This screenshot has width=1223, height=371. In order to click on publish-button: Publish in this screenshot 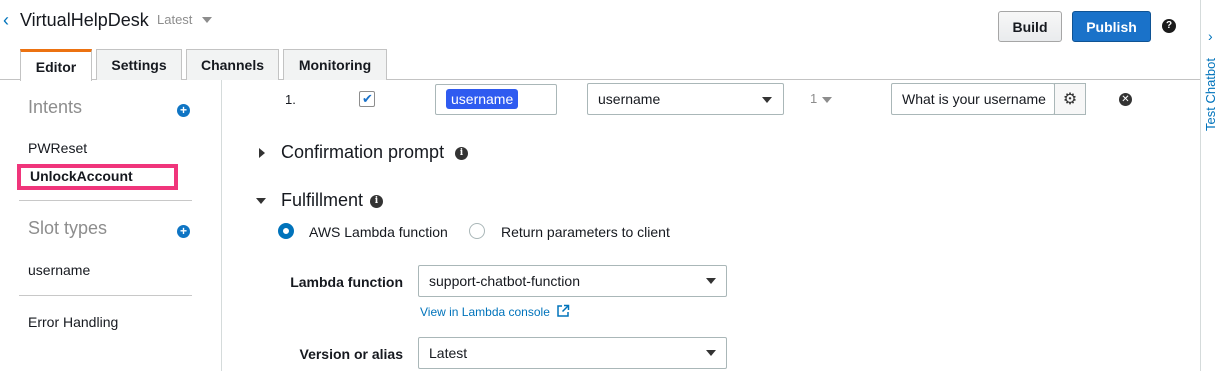, I will do `click(1111, 26)`.